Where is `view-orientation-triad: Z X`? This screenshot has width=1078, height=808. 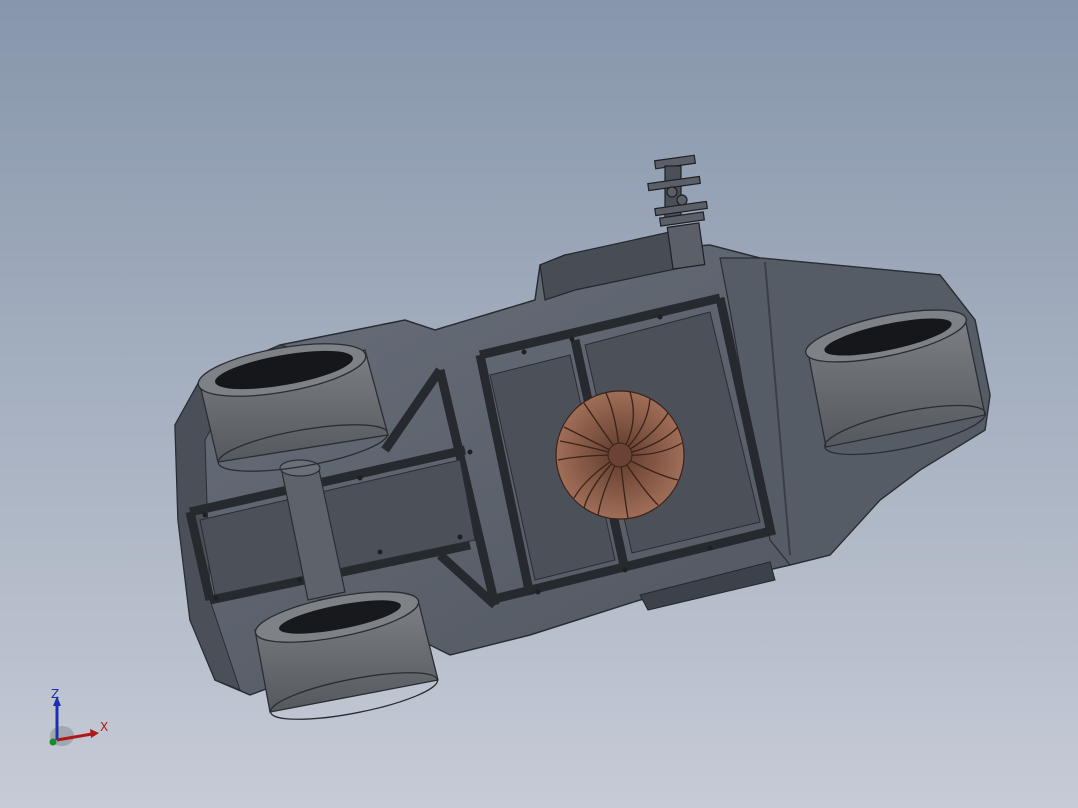 view-orientation-triad: Z X is located at coordinates (80, 719).